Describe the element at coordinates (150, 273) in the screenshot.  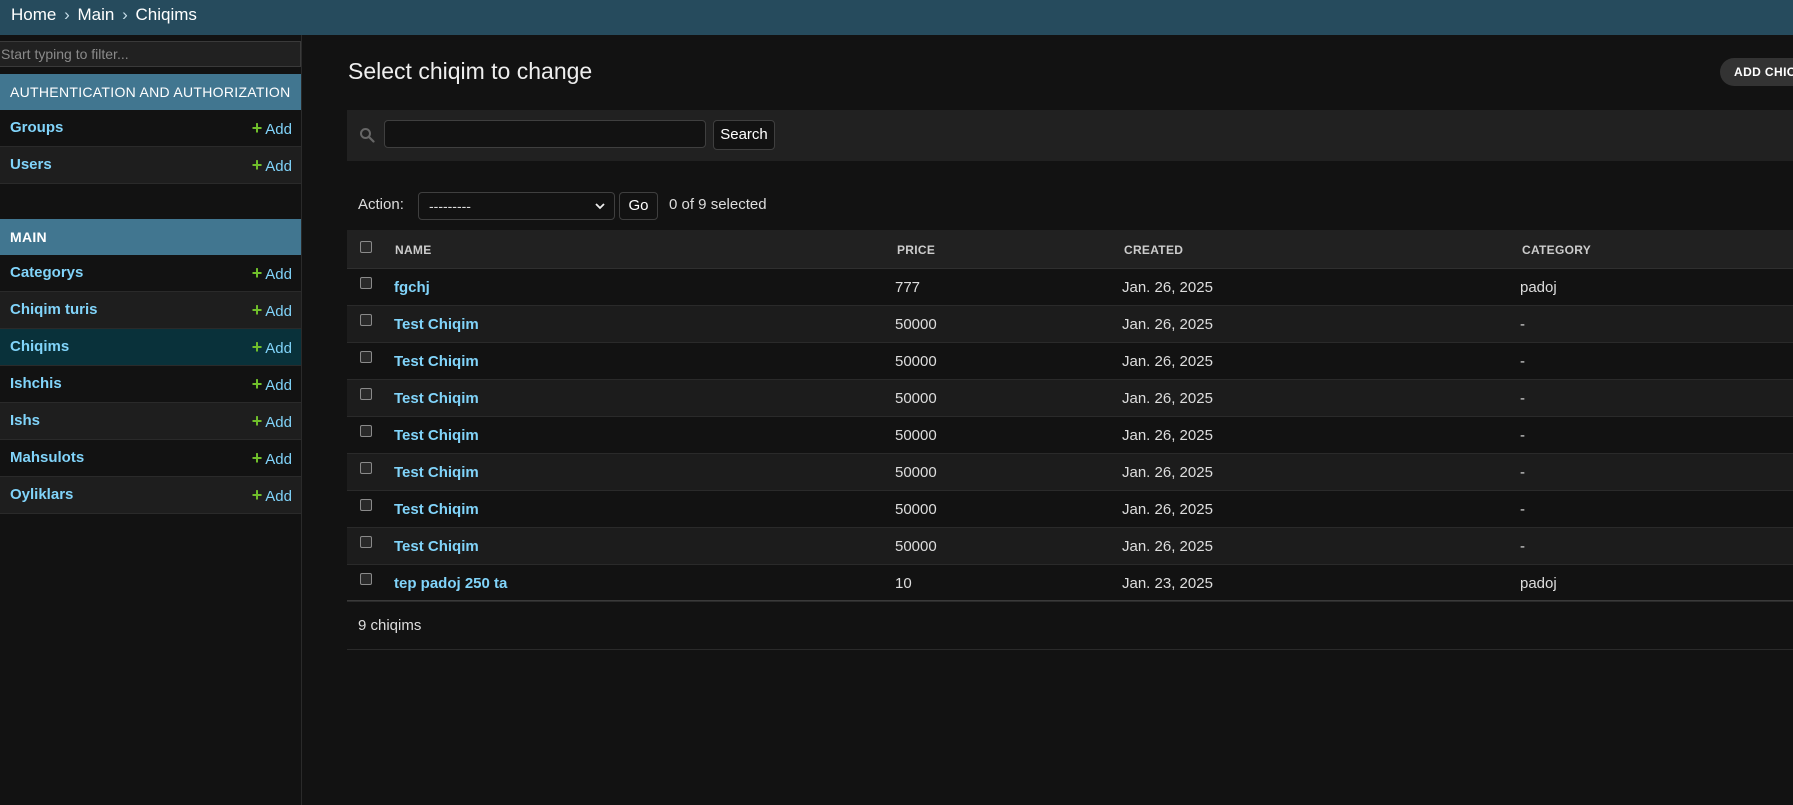
I see `sidebar-item-categorys: Categorys + Add` at that location.